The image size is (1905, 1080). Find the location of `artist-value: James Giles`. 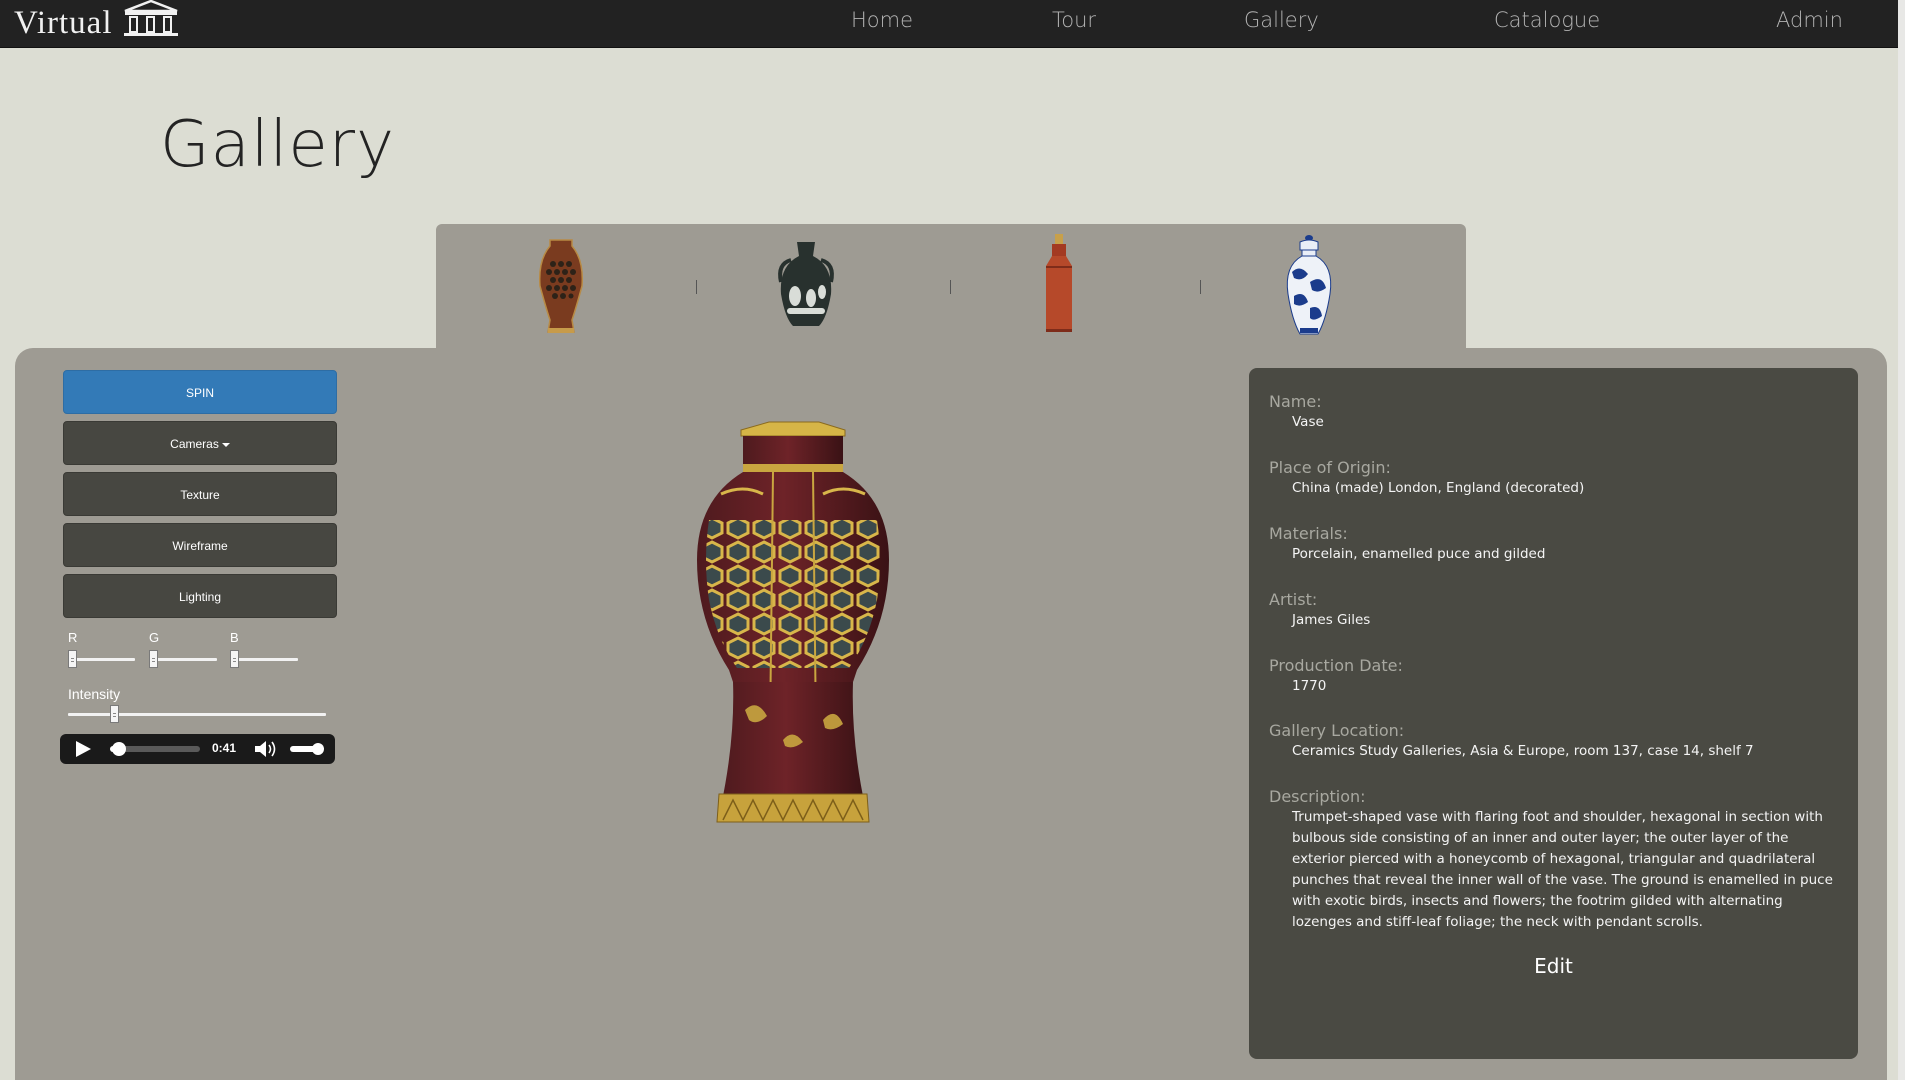

artist-value: James Giles is located at coordinates (1331, 620).